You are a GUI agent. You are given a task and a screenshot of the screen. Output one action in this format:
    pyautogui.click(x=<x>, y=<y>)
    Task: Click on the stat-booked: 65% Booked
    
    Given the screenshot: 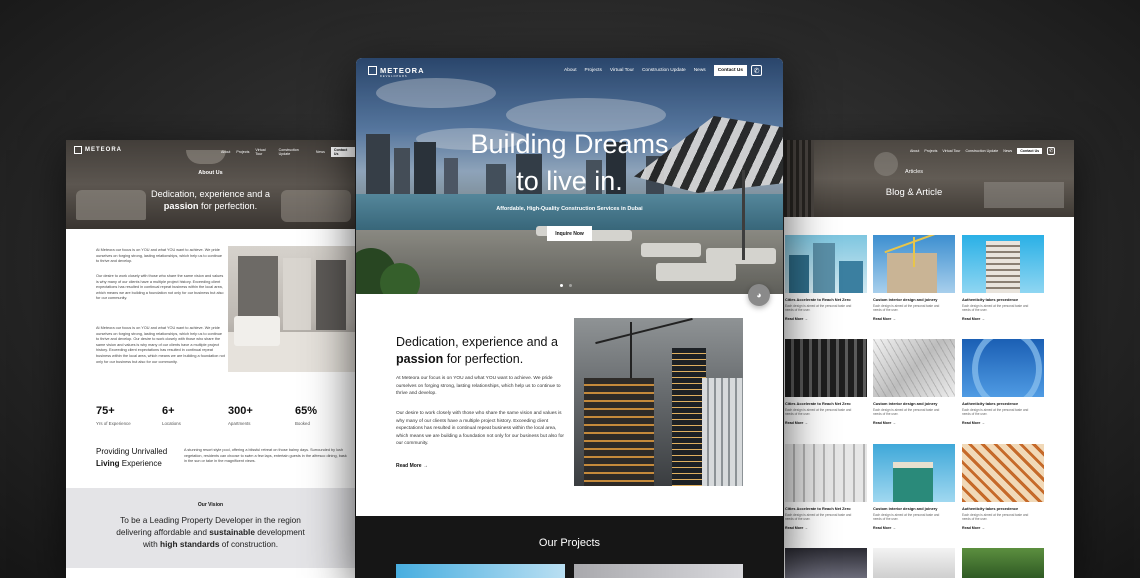 What is the action you would take?
    pyautogui.click(x=306, y=415)
    